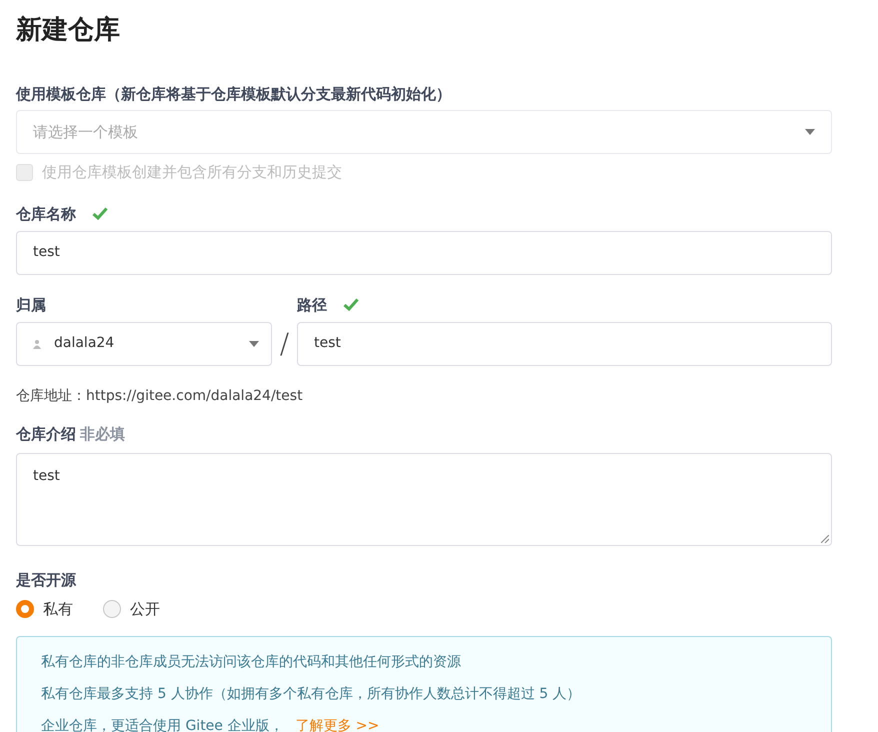 This screenshot has height=732, width=878. What do you see at coordinates (424, 252) in the screenshot?
I see `repo-name-input: test` at bounding box center [424, 252].